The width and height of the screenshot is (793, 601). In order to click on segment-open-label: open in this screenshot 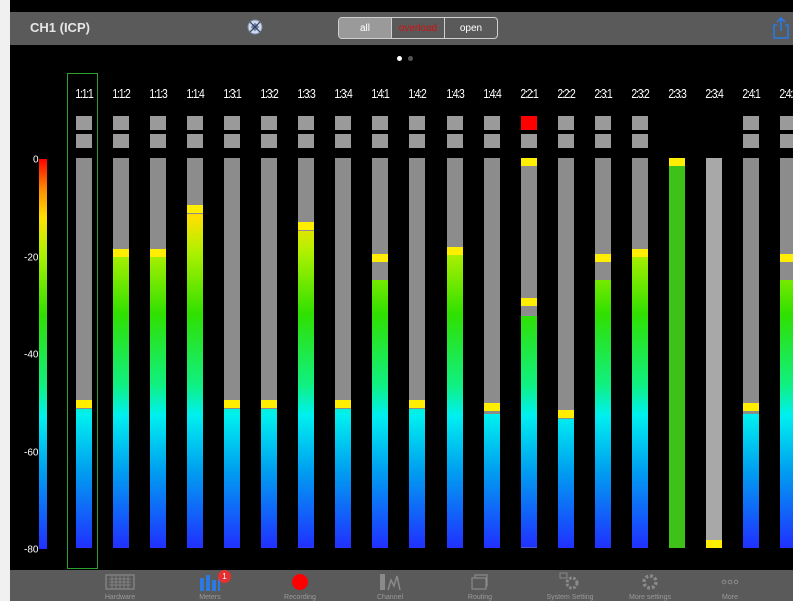, I will do `click(471, 28)`.